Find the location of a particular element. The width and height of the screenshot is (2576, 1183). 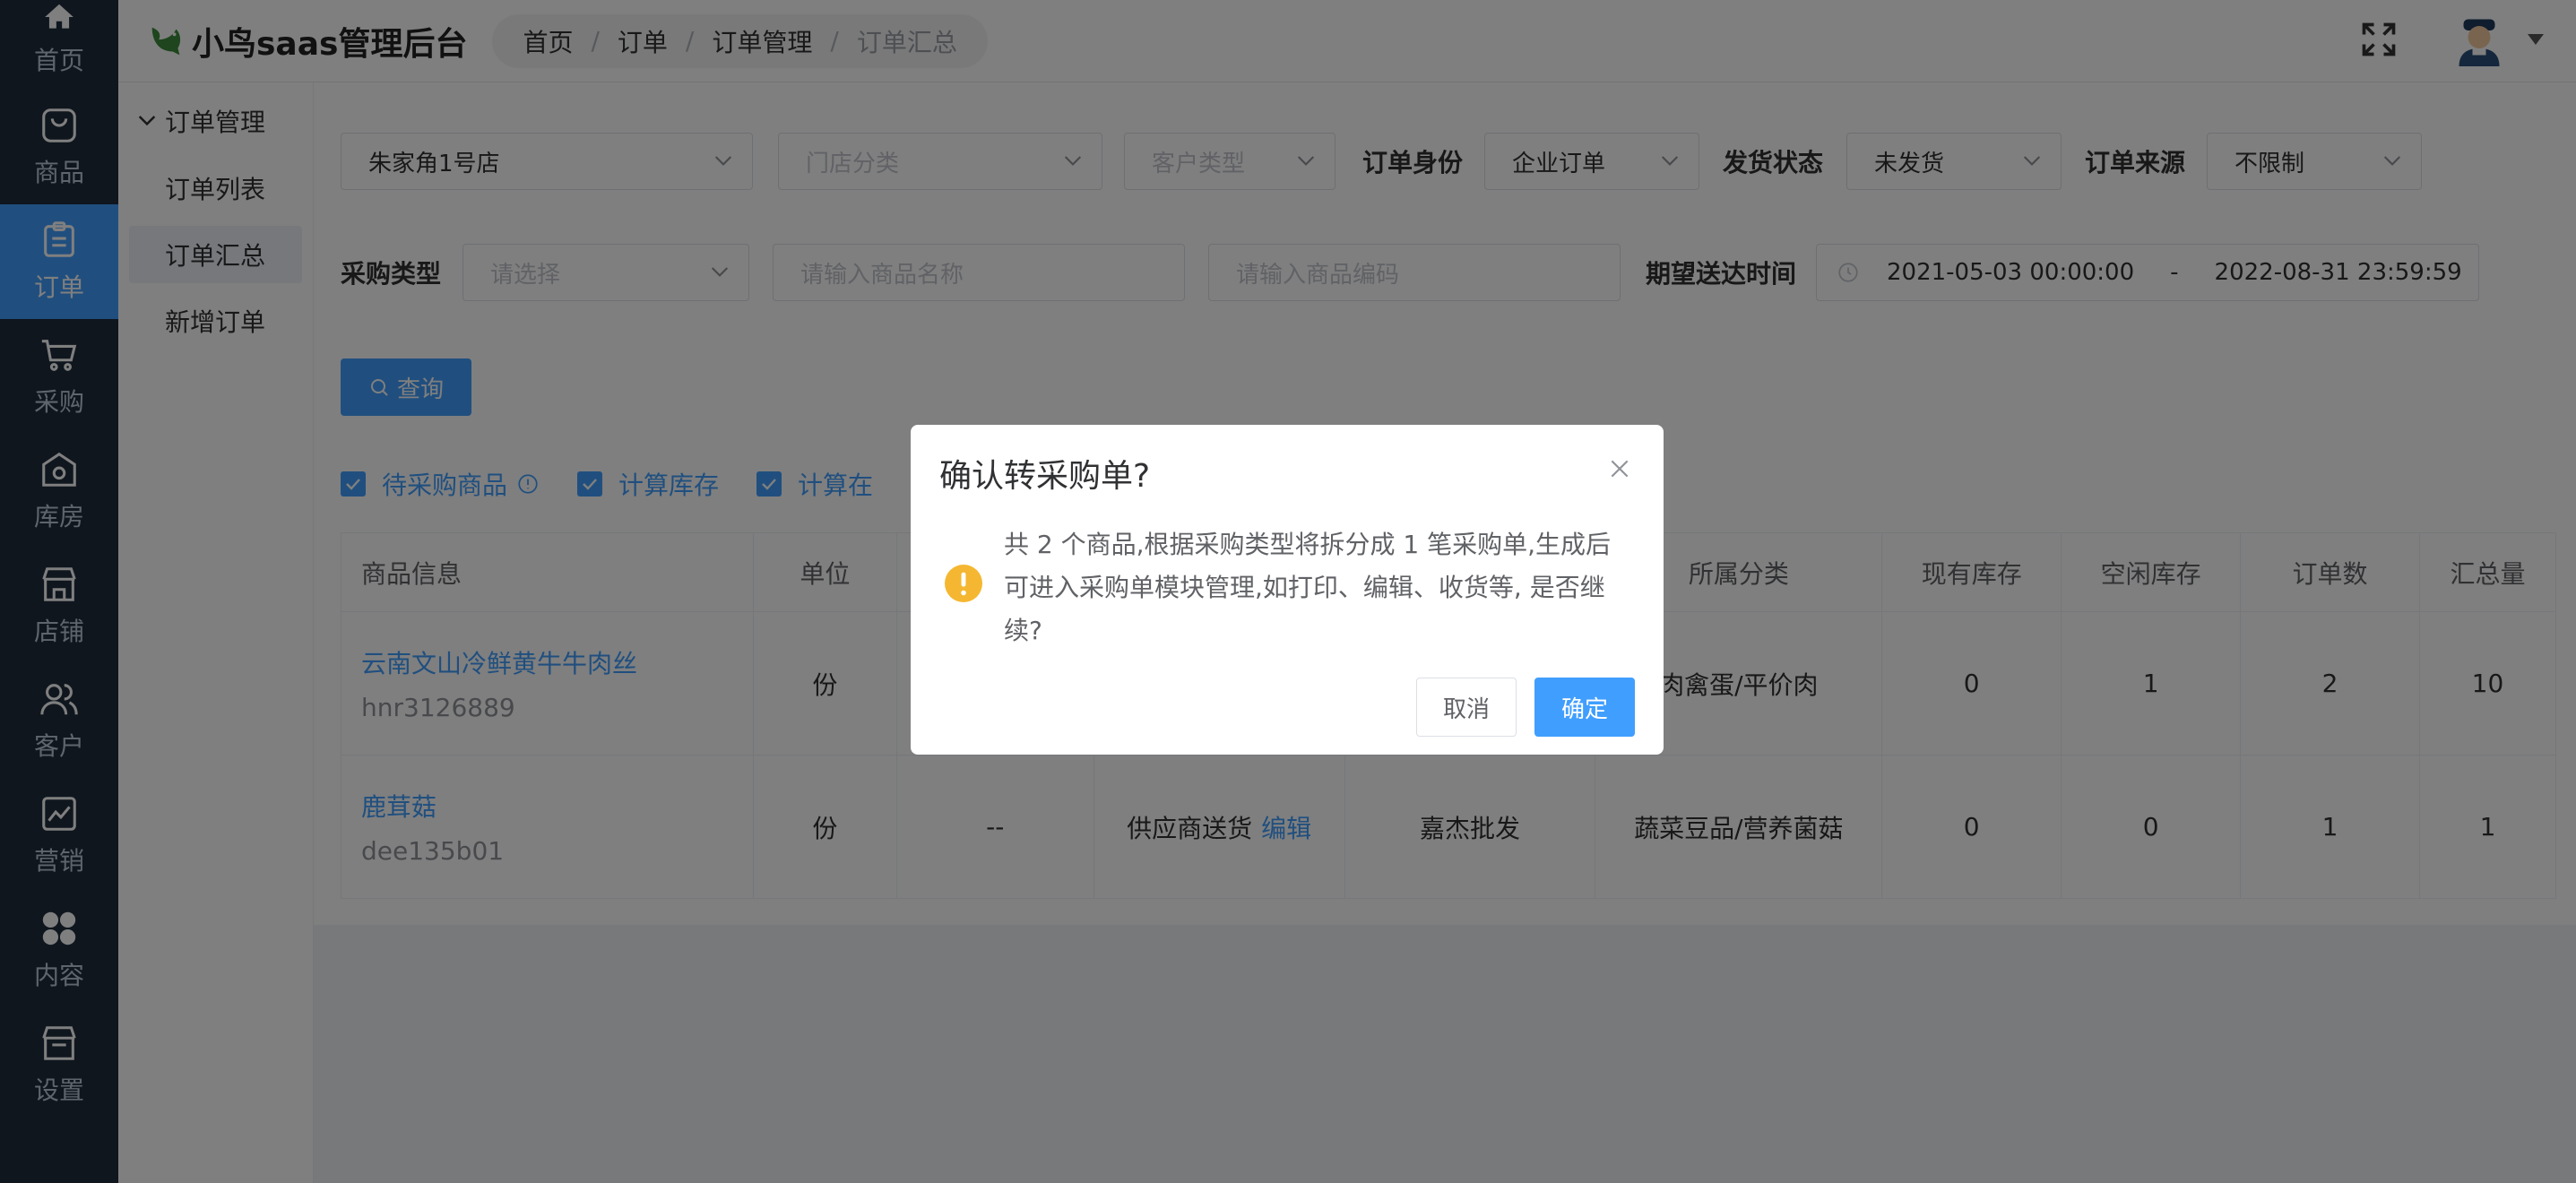

warning-icon is located at coordinates (963, 584).